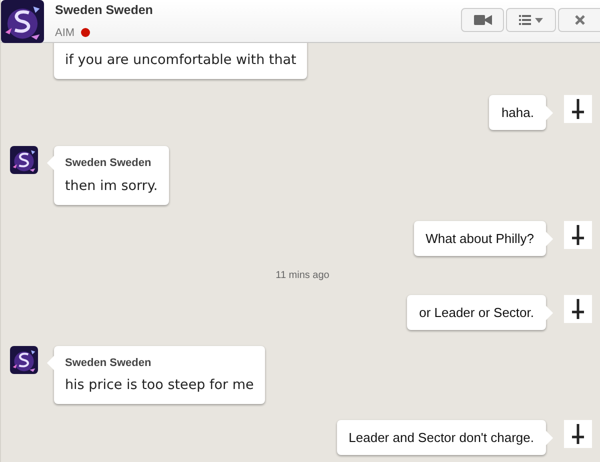  I want to click on message-text: Leader and Sector don't charge., so click(441, 437).